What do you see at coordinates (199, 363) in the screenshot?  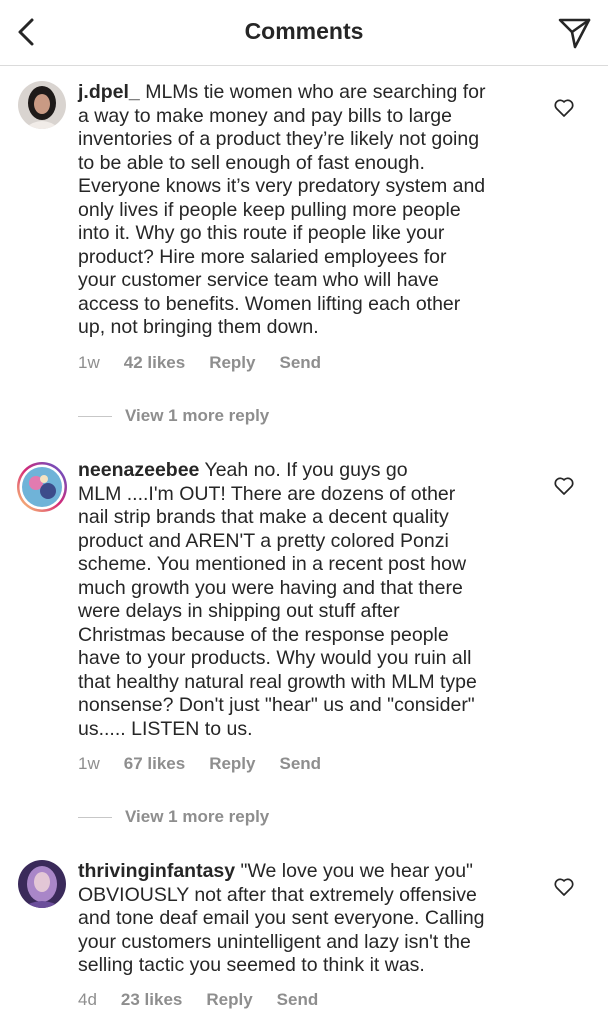 I see `comment-meta: 1w 42 likes Reply Send` at bounding box center [199, 363].